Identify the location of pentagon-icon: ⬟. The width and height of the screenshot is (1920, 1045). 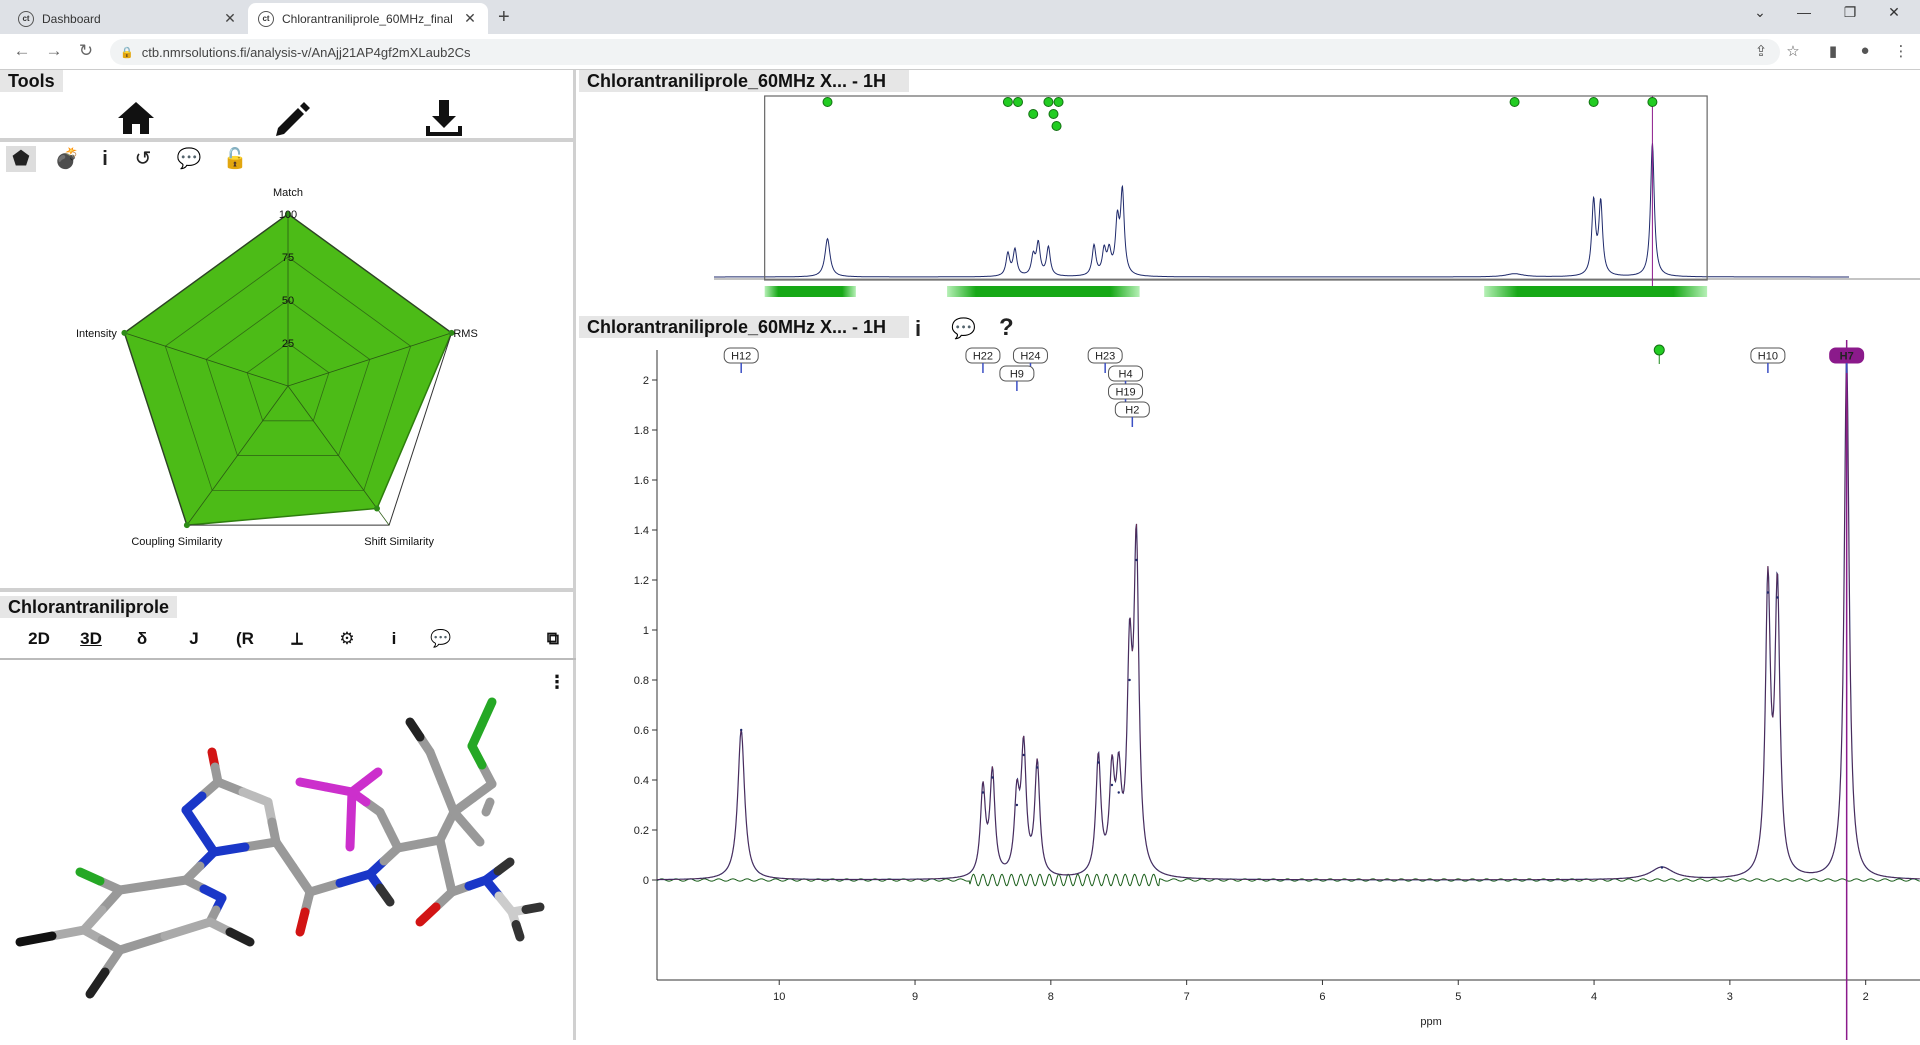
(21, 159).